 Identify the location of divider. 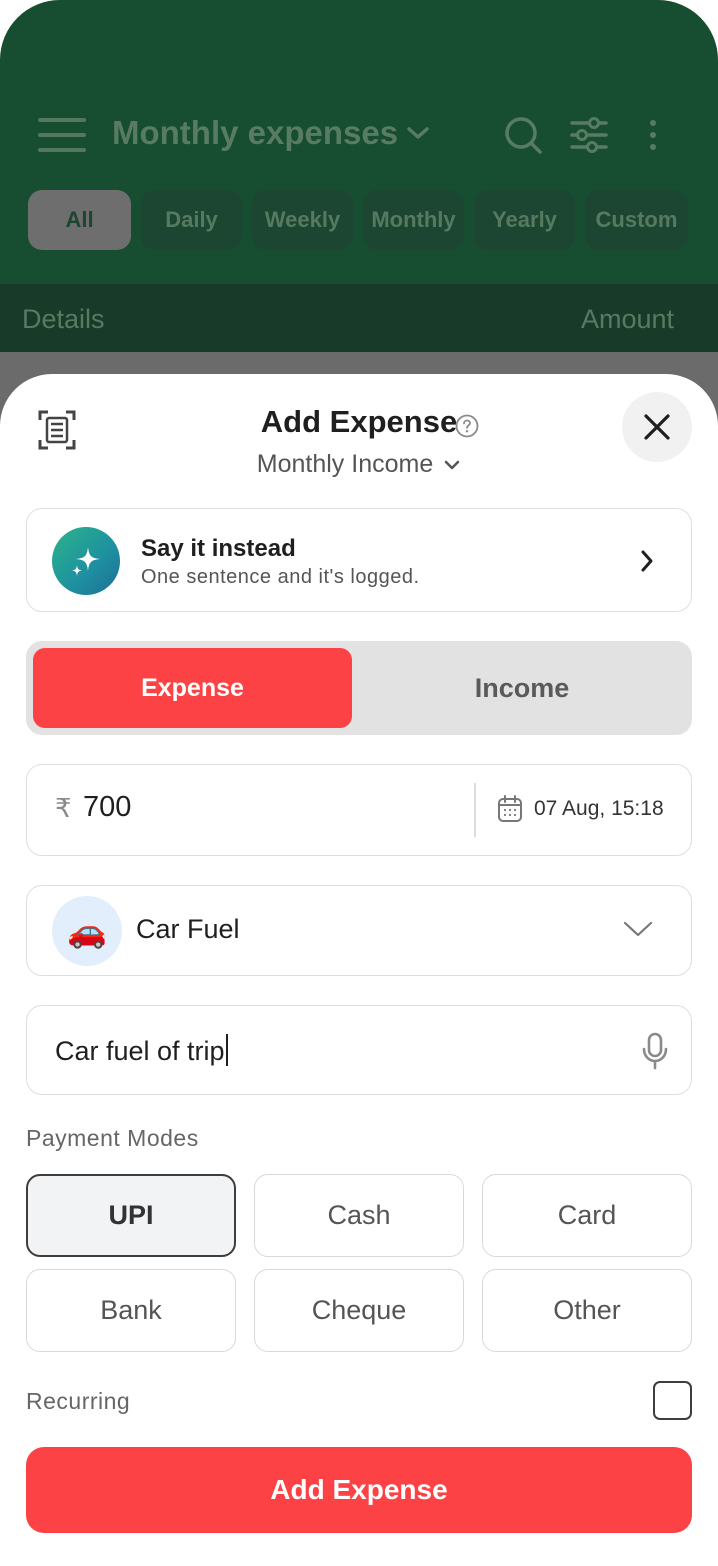
(475, 810).